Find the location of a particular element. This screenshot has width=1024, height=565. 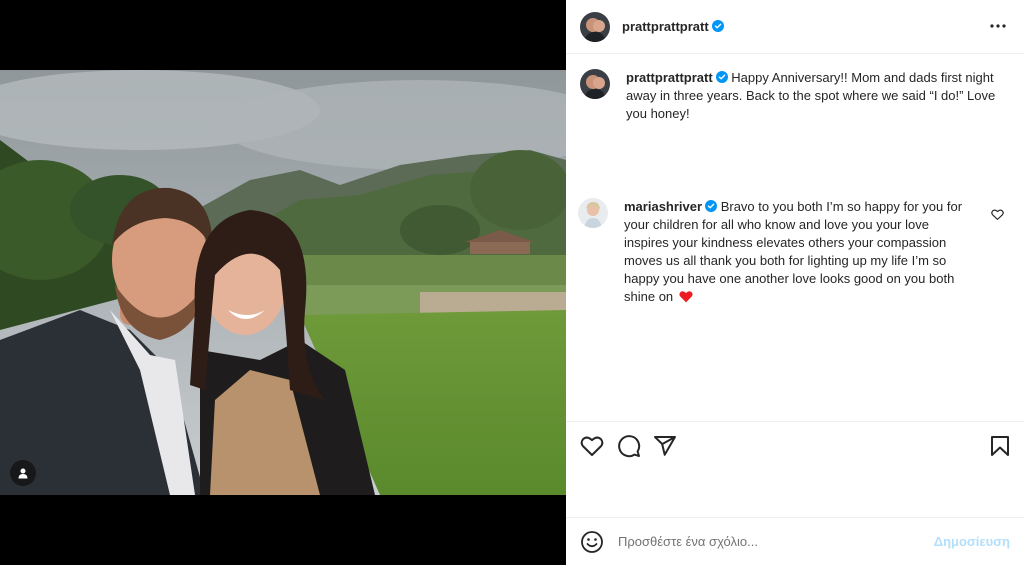

paper-plane-icon is located at coordinates (665, 446).